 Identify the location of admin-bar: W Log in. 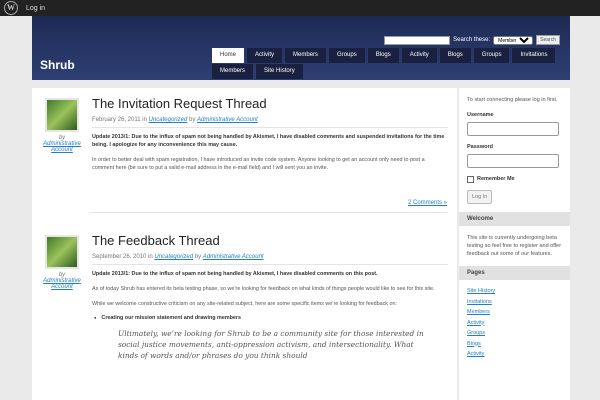
(300, 8).